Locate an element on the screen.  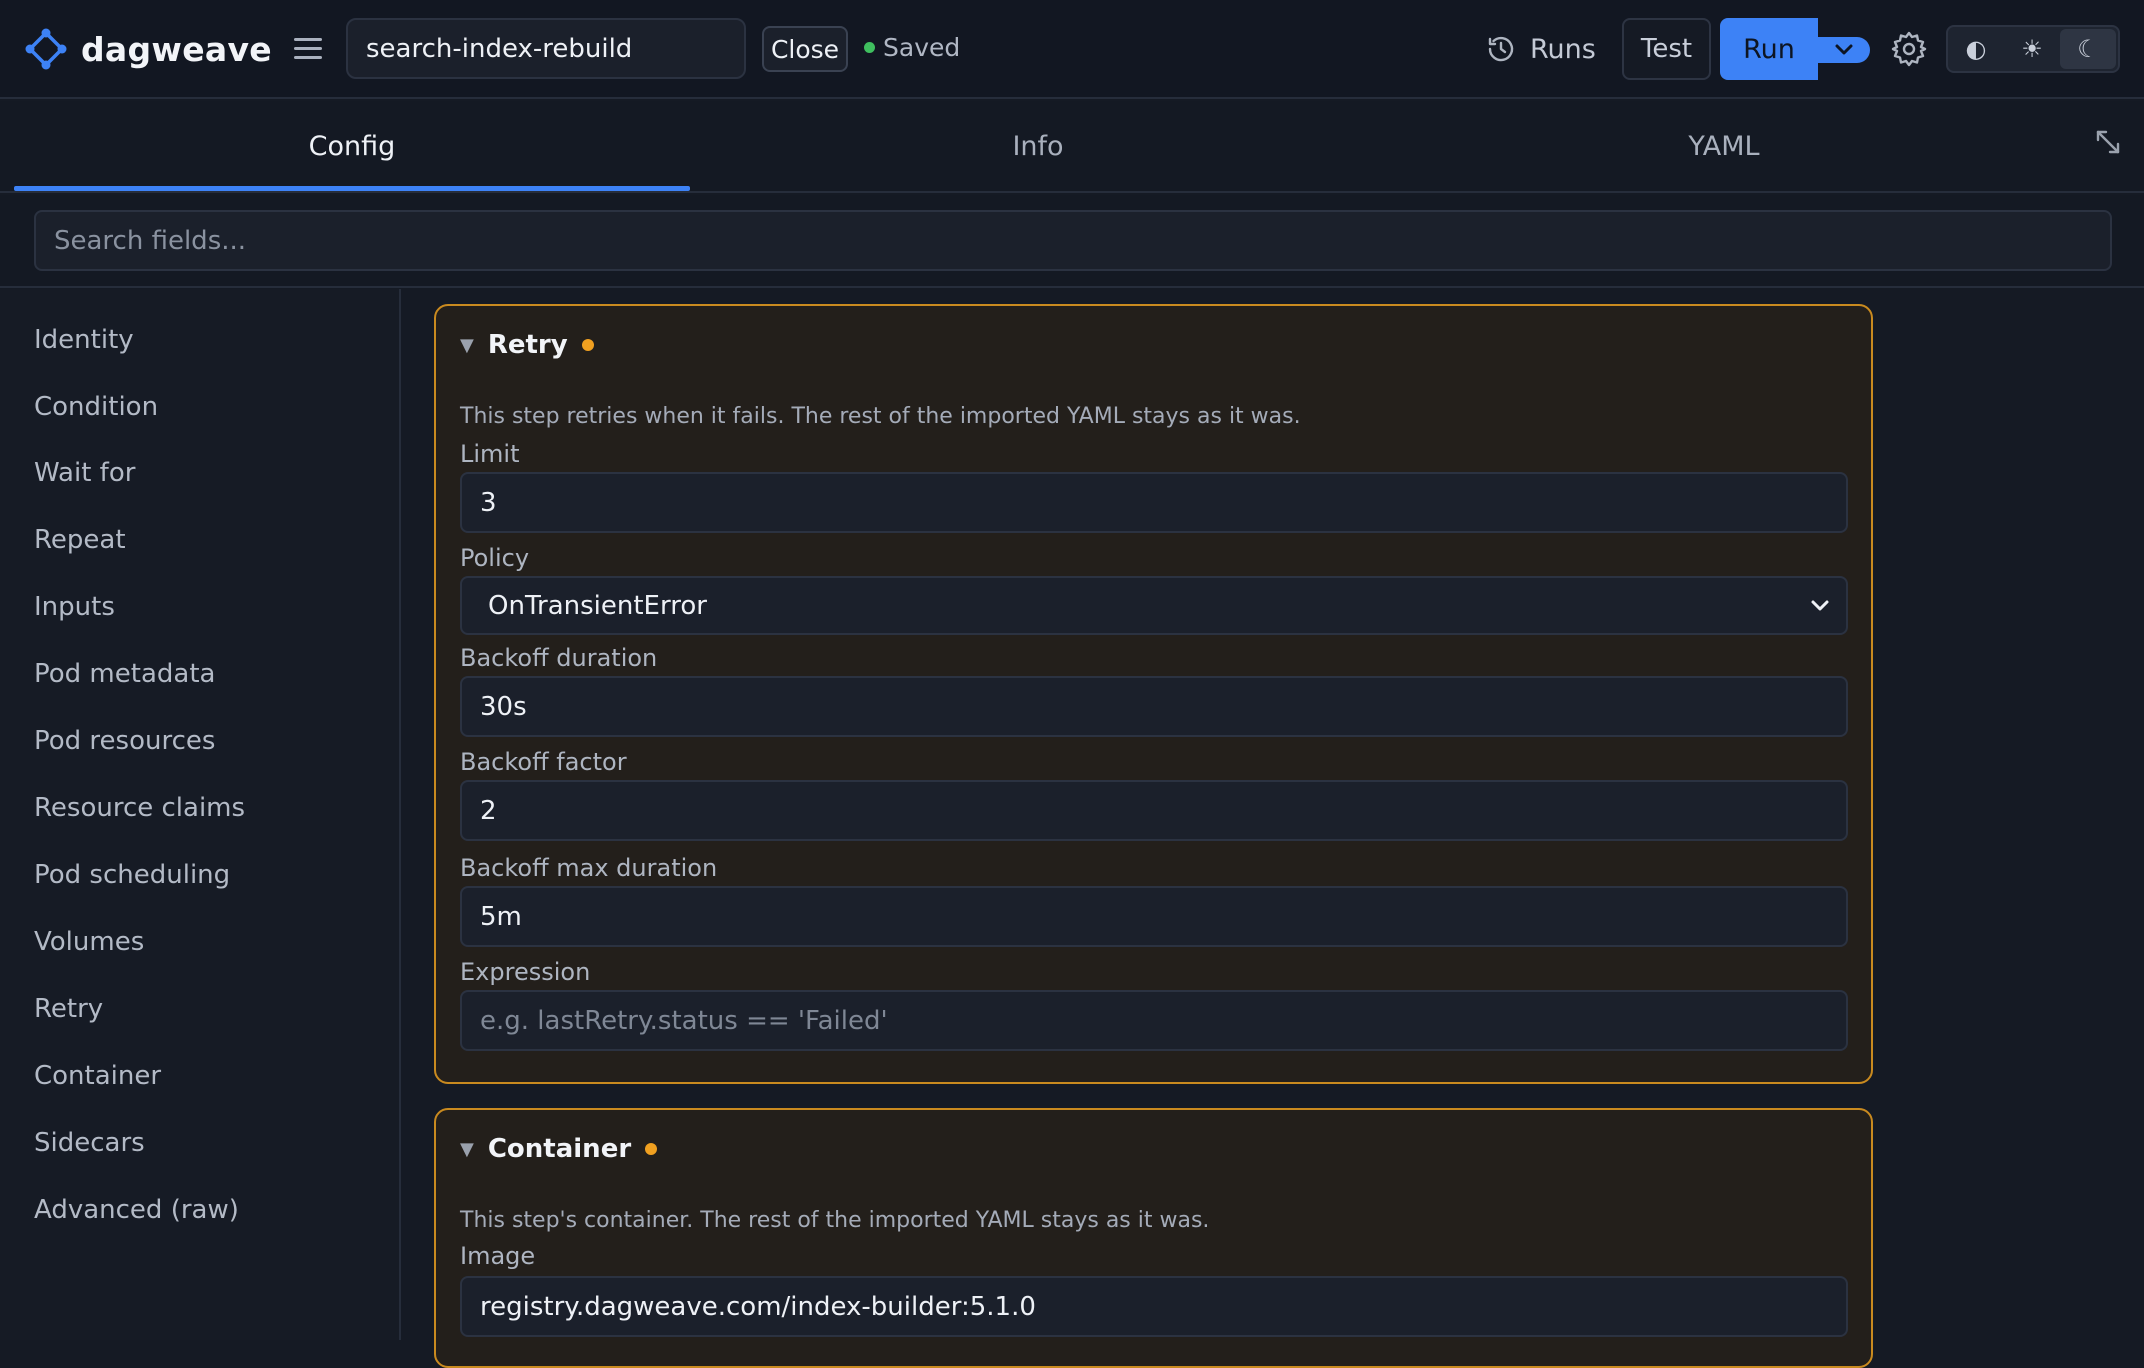
search-fields-input is located at coordinates (1073, 240).